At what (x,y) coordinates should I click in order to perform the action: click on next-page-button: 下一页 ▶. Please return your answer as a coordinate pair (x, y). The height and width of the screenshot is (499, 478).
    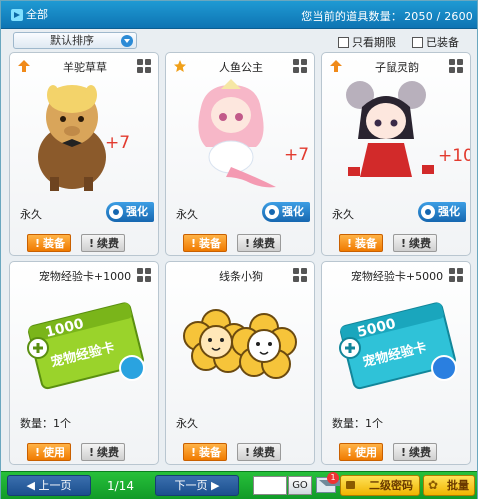
    Looking at the image, I should click on (197, 485).